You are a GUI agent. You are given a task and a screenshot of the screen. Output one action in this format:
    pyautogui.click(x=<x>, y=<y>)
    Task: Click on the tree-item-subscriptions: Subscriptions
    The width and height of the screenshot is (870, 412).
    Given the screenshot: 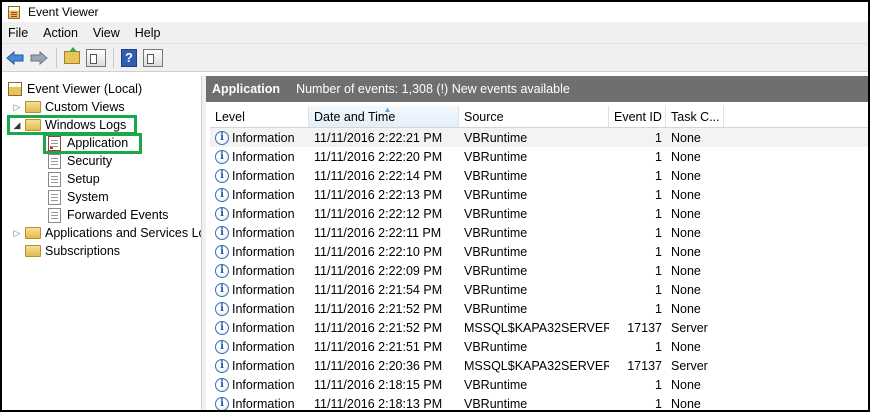 What is the action you would take?
    pyautogui.click(x=72, y=251)
    